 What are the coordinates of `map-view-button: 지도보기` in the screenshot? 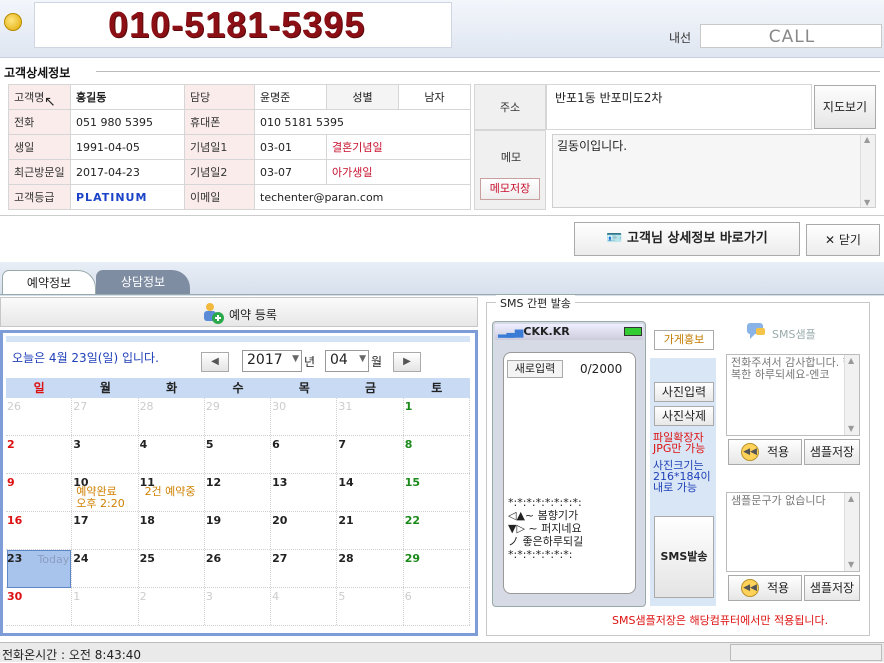 It's located at (845, 107).